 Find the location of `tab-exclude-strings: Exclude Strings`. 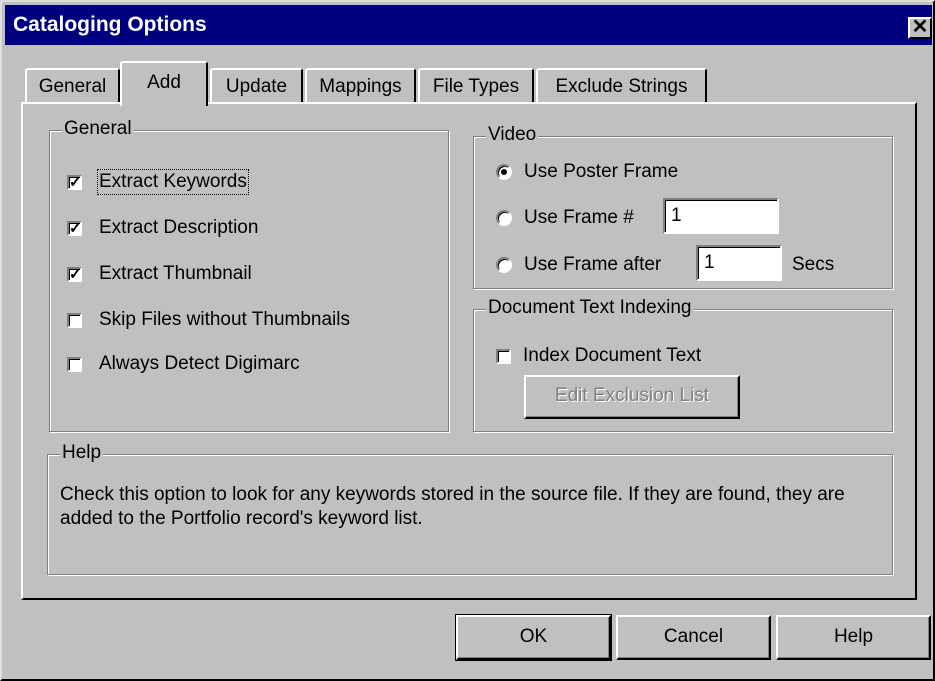

tab-exclude-strings: Exclude Strings is located at coordinates (621, 86).